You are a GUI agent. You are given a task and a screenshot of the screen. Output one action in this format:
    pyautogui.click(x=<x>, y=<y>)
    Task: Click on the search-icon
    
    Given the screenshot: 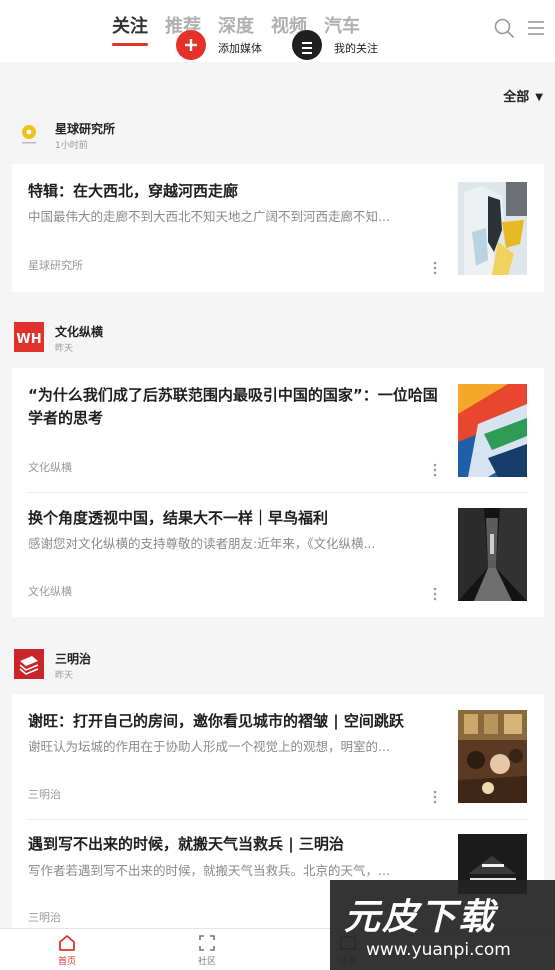 What is the action you would take?
    pyautogui.click(x=504, y=28)
    